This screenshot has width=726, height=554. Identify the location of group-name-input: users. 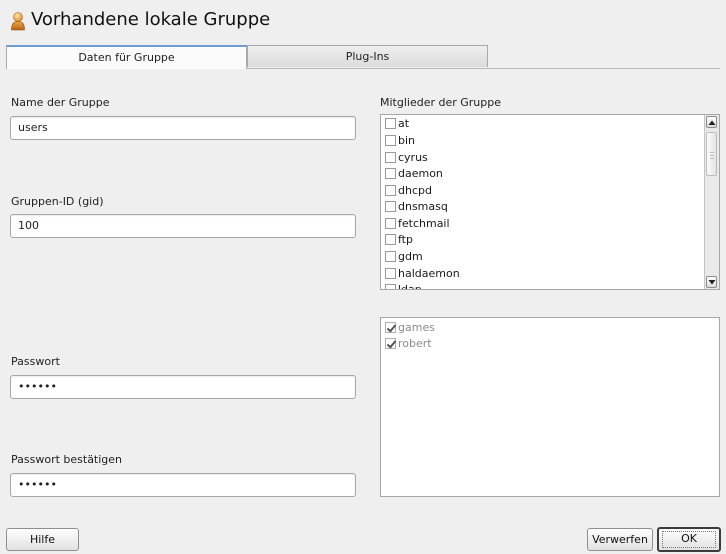
(183, 128).